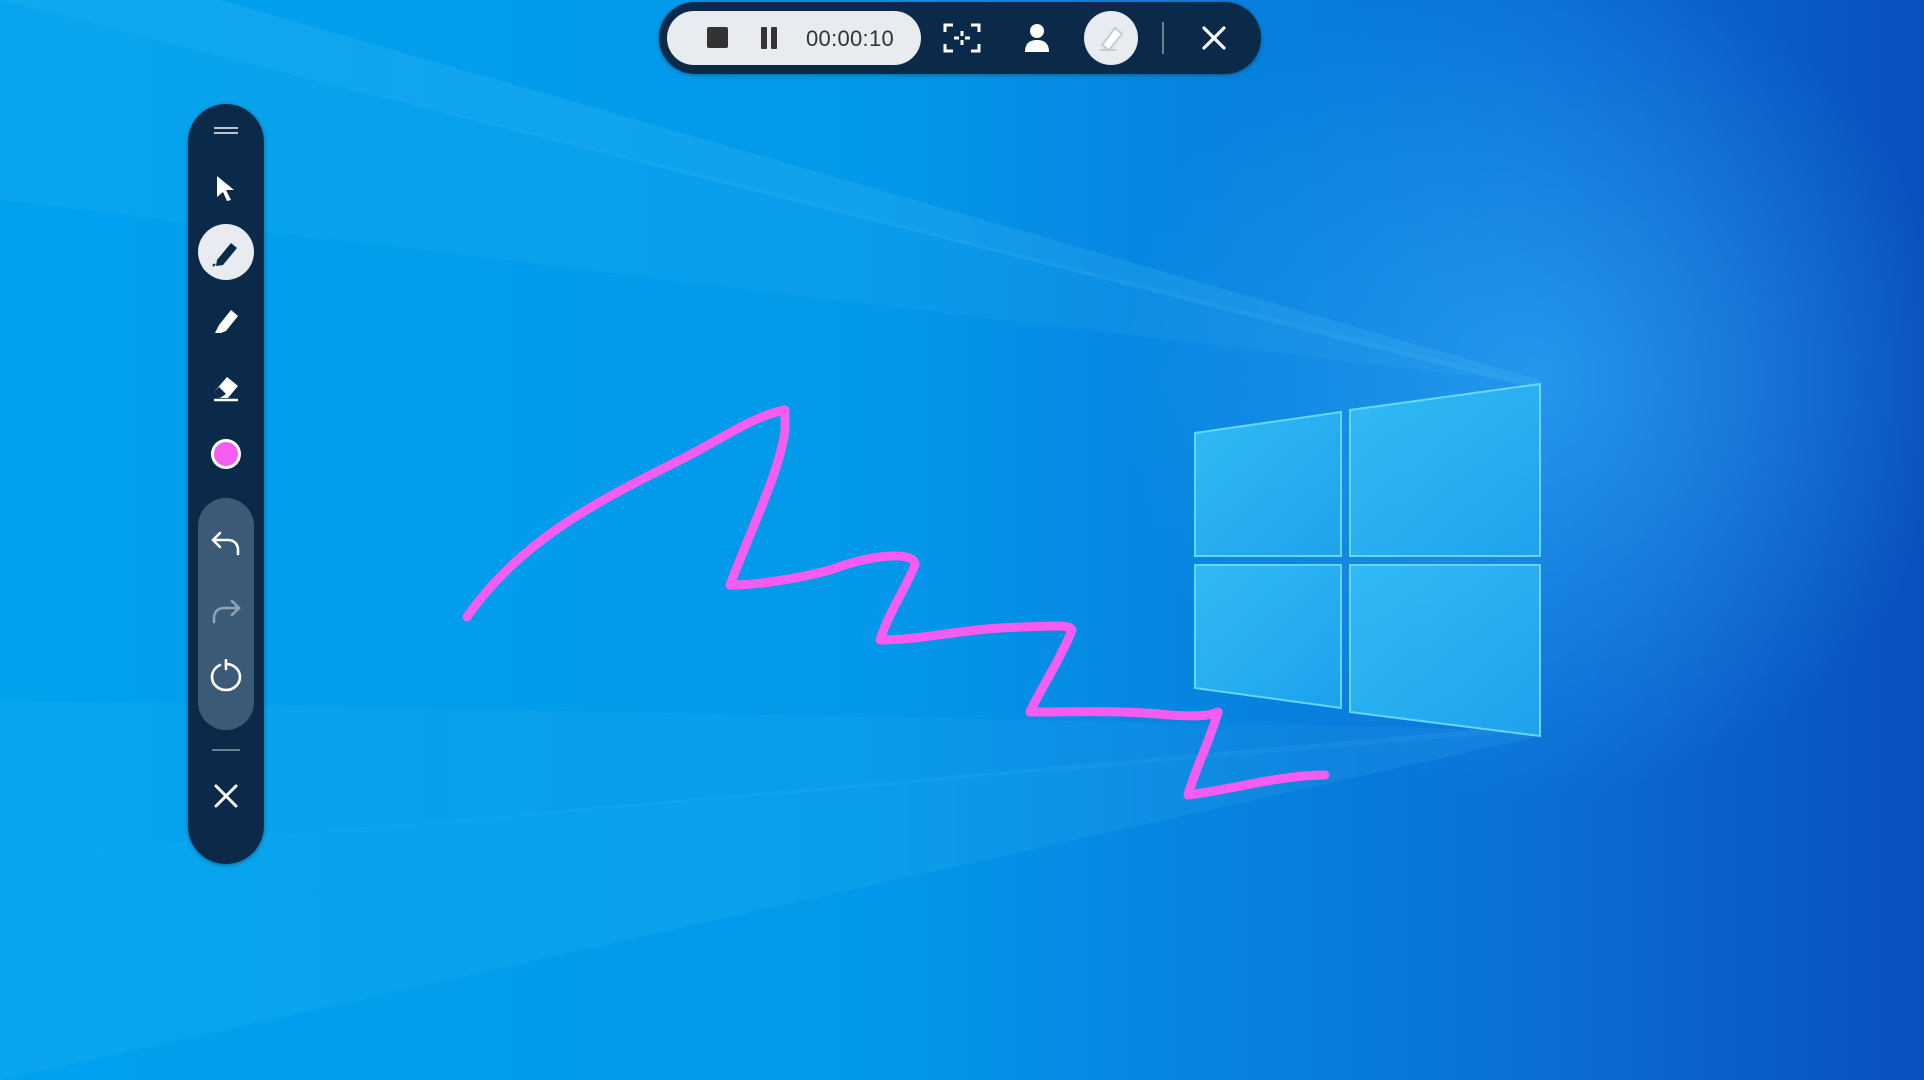 This screenshot has height=1080, width=1924. I want to click on select-tool-button, so click(226, 188).